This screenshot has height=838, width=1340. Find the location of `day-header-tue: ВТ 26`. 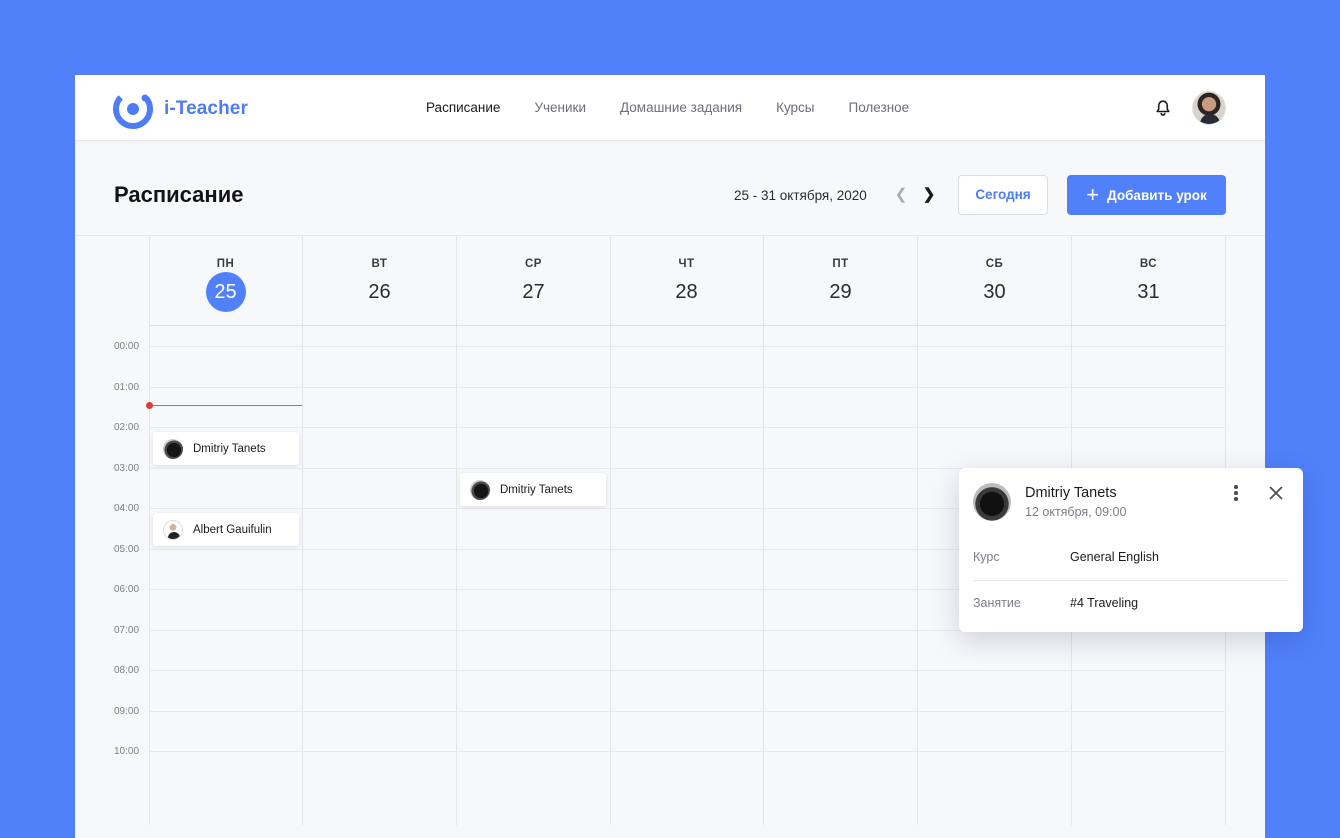

day-header-tue: ВТ 26 is located at coordinates (379, 280).